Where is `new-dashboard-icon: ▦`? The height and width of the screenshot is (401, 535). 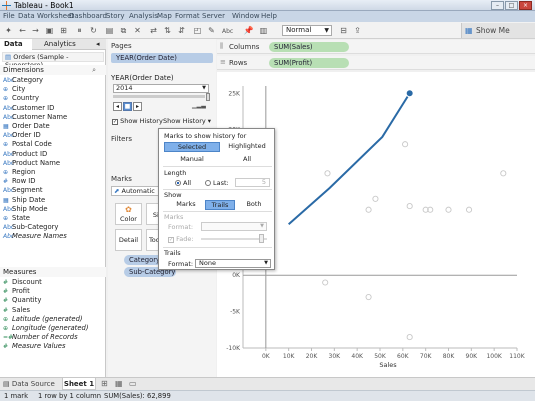
new-dashboard-icon: ▦ is located at coordinates (119, 383).